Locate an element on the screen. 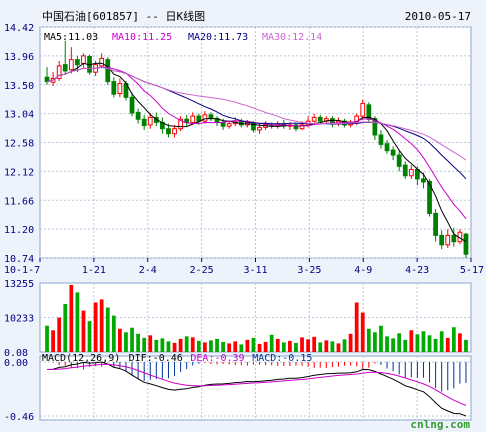 The height and width of the screenshot is (432, 486). price-y-tick: 13.96 is located at coordinates (19, 57).